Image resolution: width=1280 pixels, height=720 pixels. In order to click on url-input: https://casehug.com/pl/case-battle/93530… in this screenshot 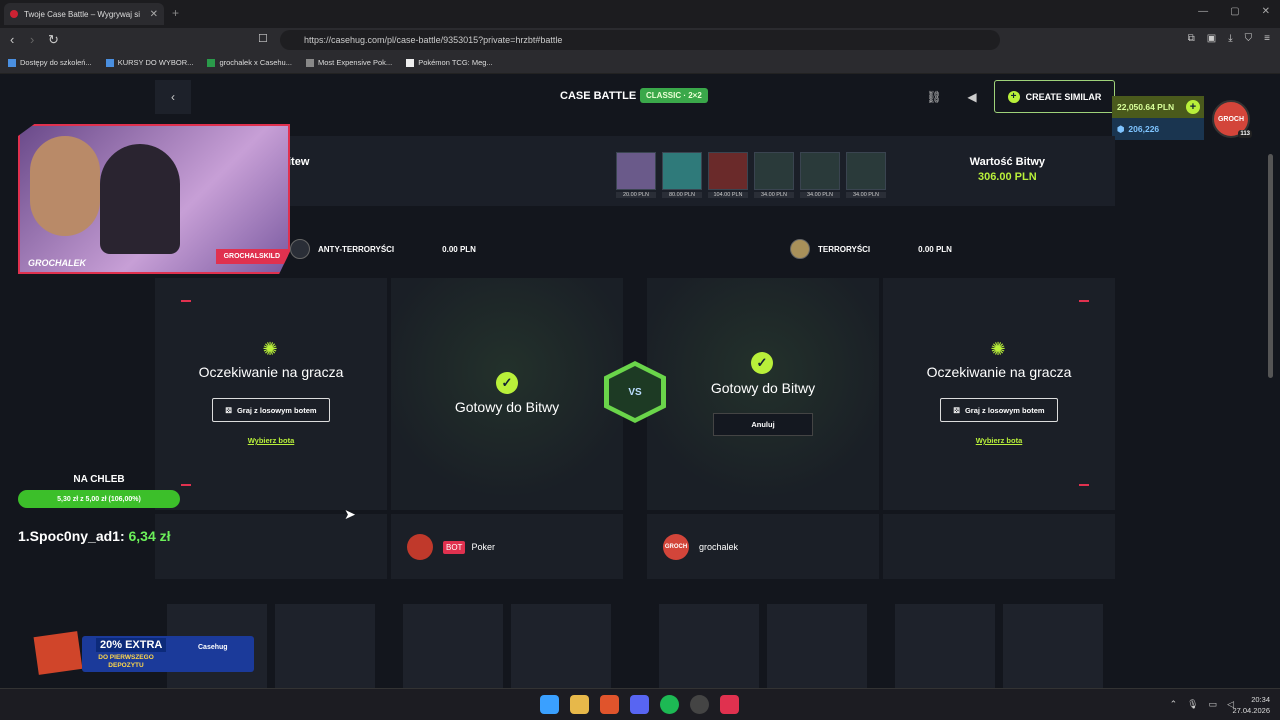, I will do `click(640, 40)`.